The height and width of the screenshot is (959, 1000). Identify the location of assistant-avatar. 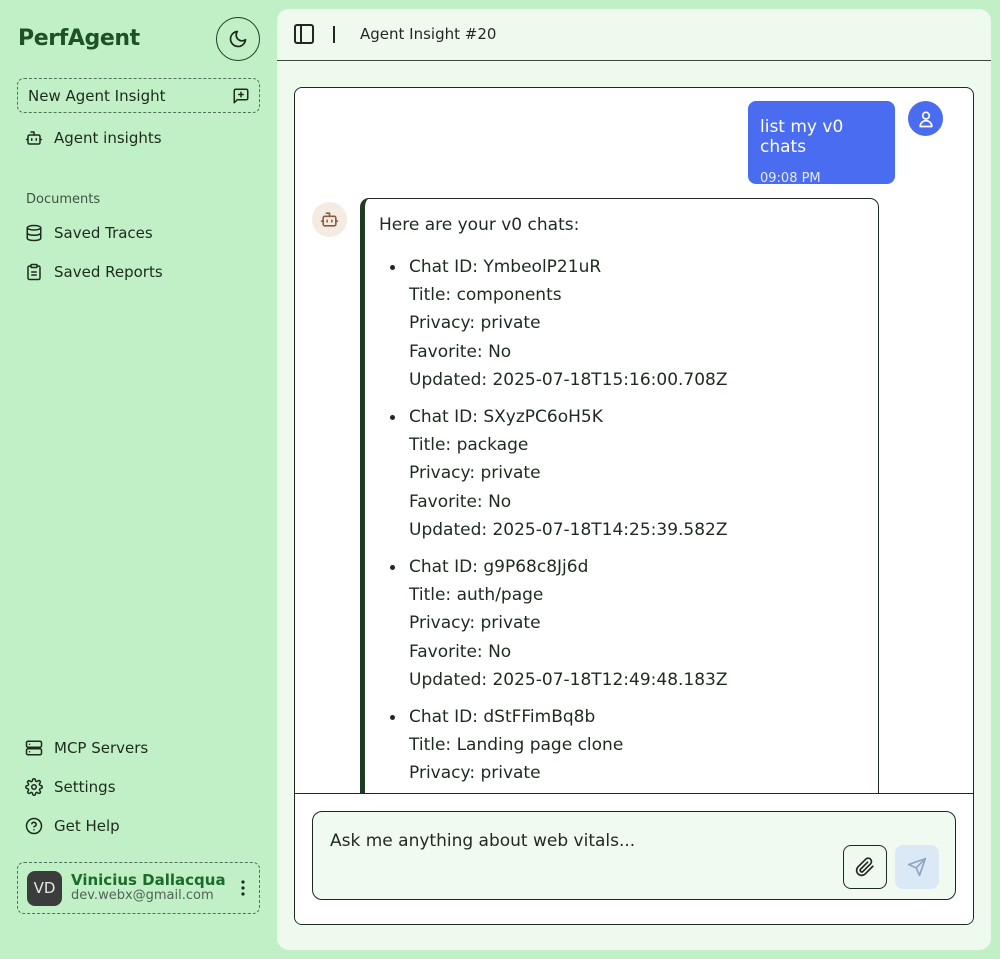
(329, 219).